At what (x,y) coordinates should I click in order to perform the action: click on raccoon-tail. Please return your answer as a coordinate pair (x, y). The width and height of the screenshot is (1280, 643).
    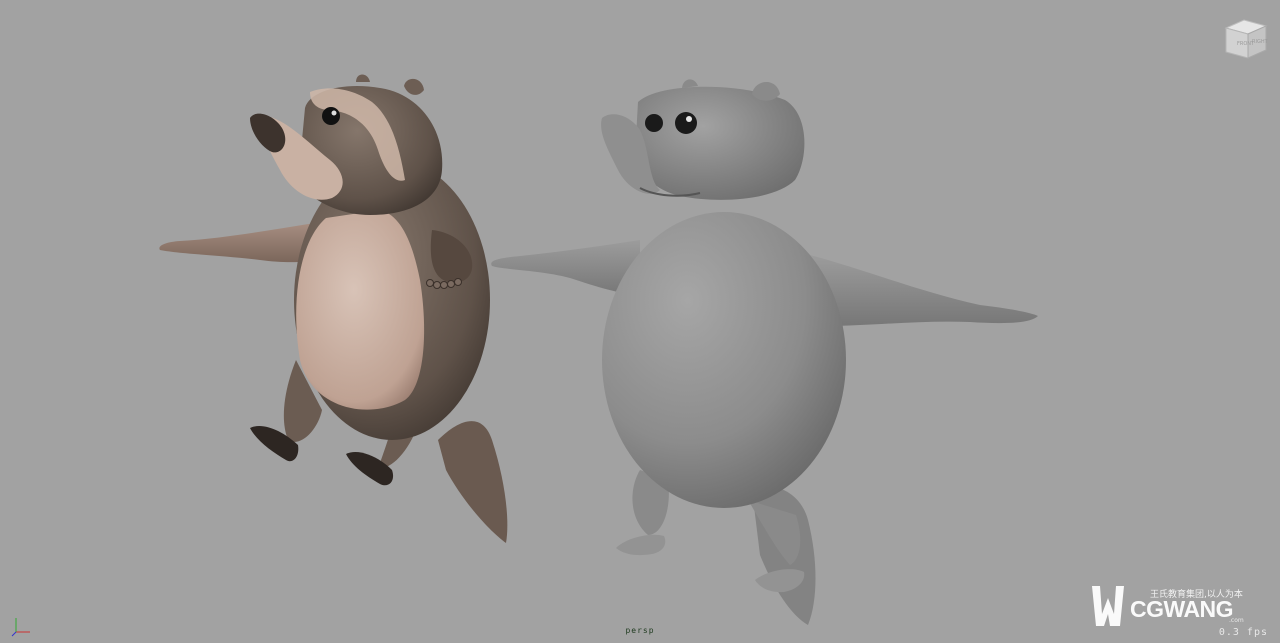
    Looking at the image, I should click on (473, 482).